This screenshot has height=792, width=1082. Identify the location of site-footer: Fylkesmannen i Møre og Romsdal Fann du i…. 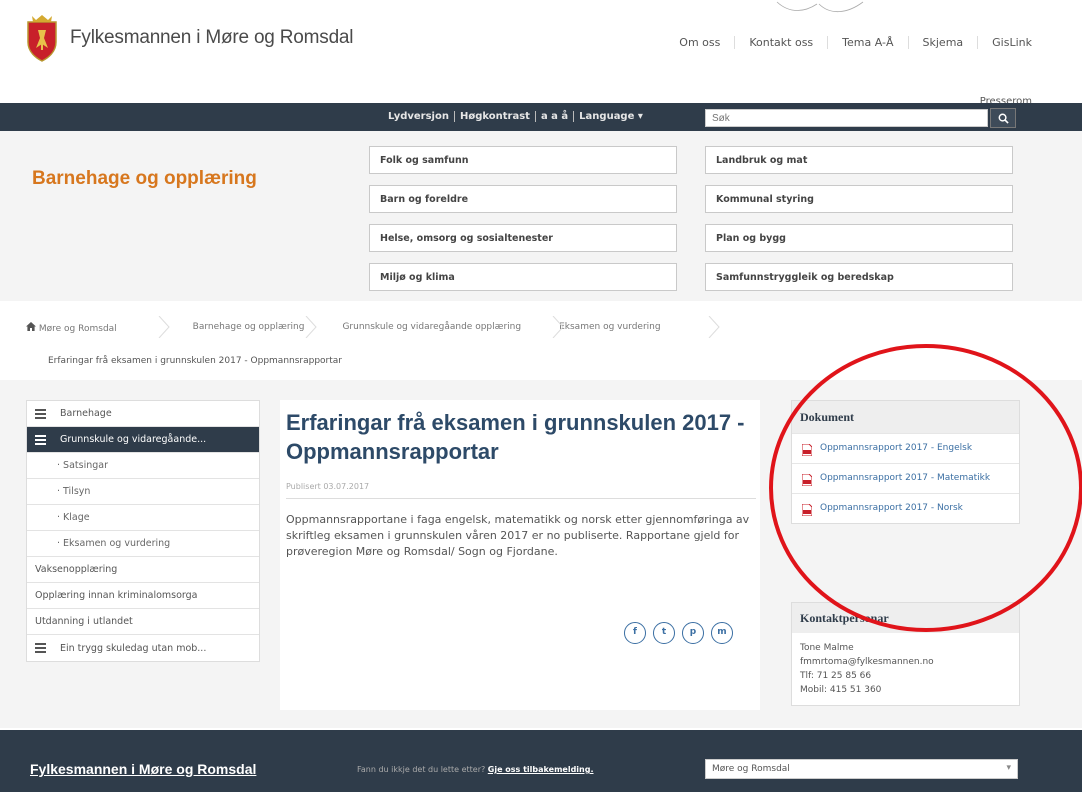
(541, 761).